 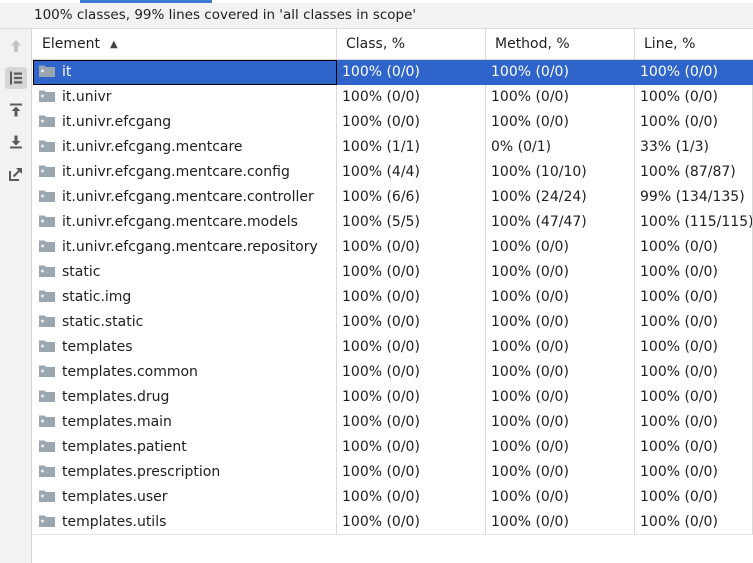 I want to click on navigate-external-button, so click(x=16, y=174).